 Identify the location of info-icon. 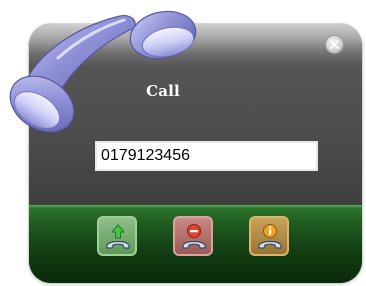
(270, 236).